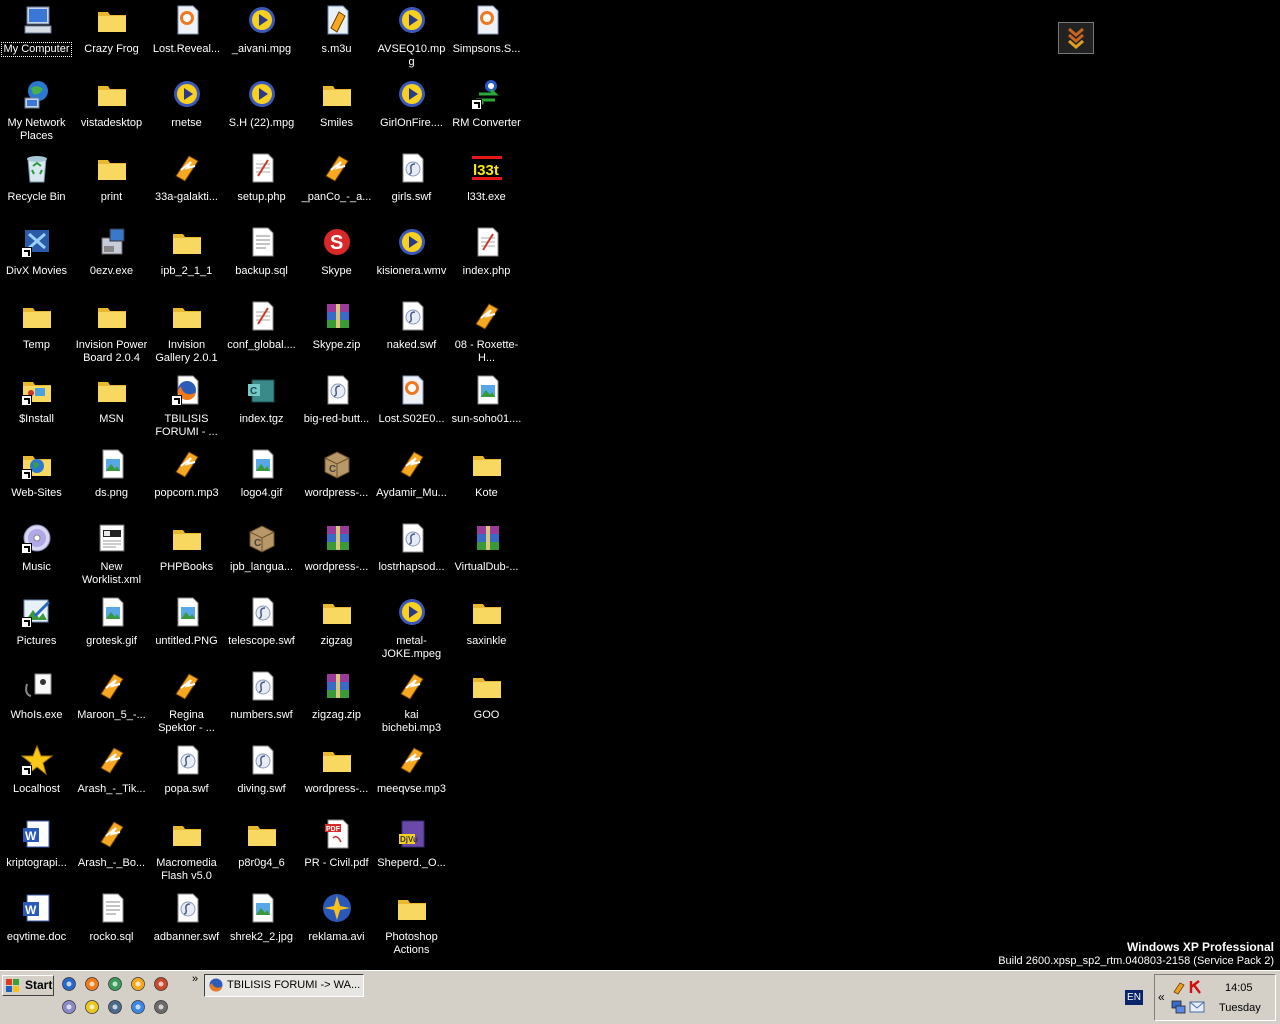 Image resolution: width=1280 pixels, height=1024 pixels. I want to click on desktop-icon-star: Localhost, so click(37, 779).